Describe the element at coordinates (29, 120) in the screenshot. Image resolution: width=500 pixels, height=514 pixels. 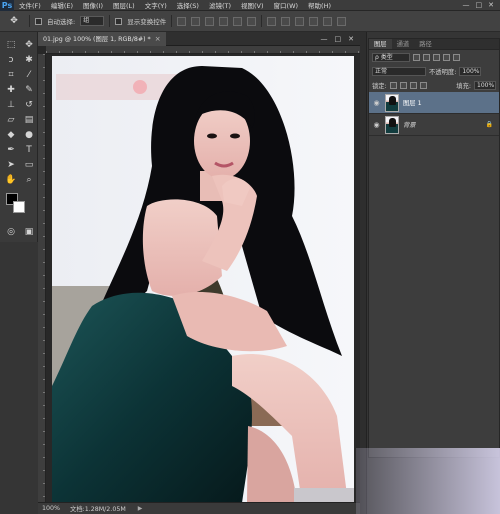
I see `gradient-tool-icon: ▤` at that location.